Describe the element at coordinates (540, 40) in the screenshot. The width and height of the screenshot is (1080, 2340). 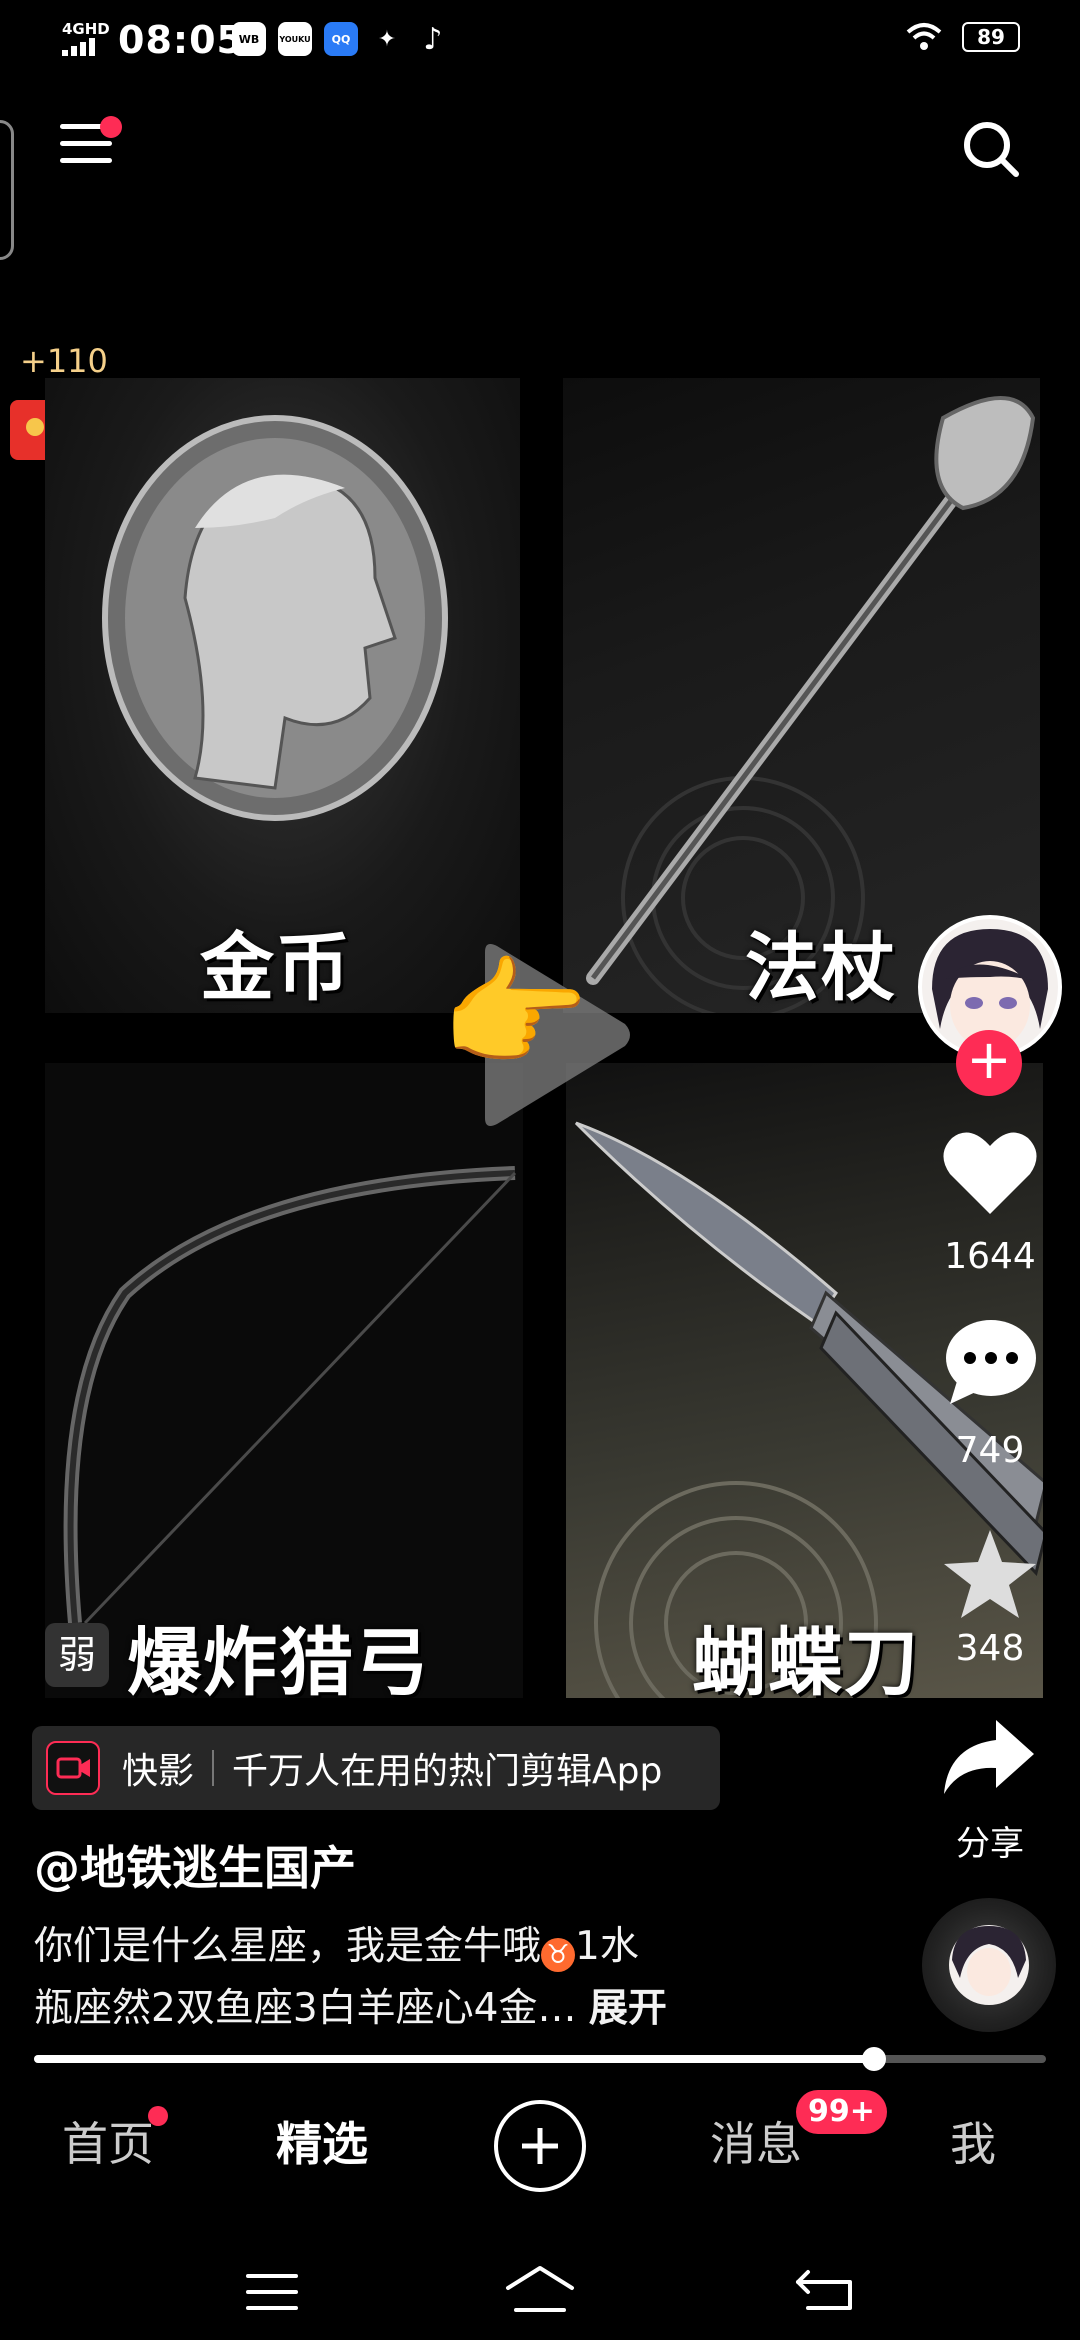
I see `status-bar: 4GHD 08:05 WB YOUKU QQ ✦ ♪ 89` at that location.